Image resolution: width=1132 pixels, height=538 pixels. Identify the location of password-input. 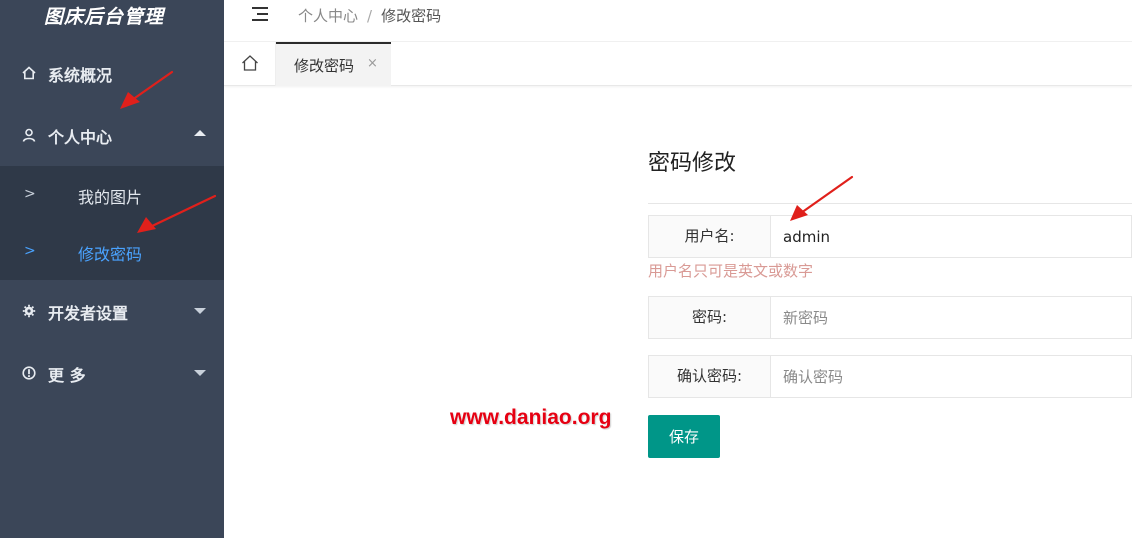
(951, 317).